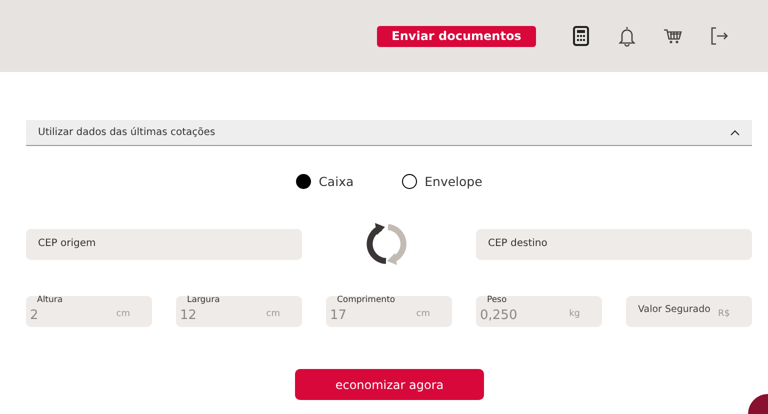  I want to click on measure-field: Largura 12 cm, so click(239, 311).